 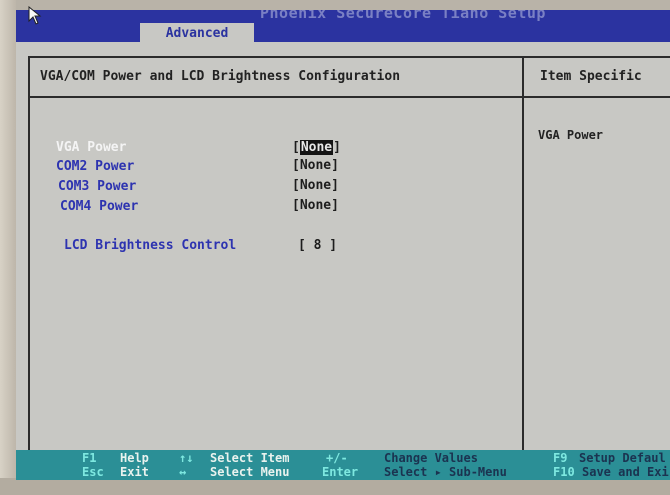 I want to click on lcd-brightness-label: LCD Brightness Control, so click(x=150, y=245).